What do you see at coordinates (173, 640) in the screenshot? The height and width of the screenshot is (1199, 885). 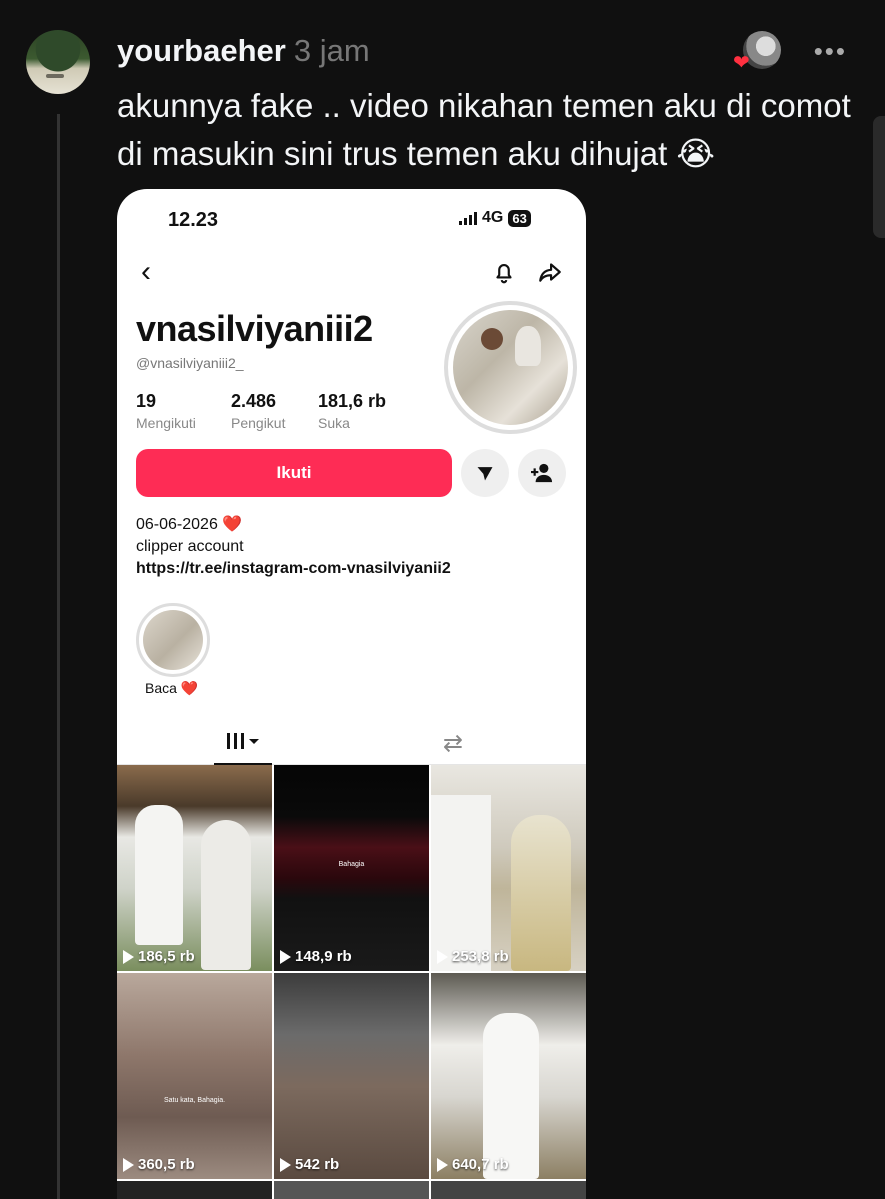 I see `story-highlight` at bounding box center [173, 640].